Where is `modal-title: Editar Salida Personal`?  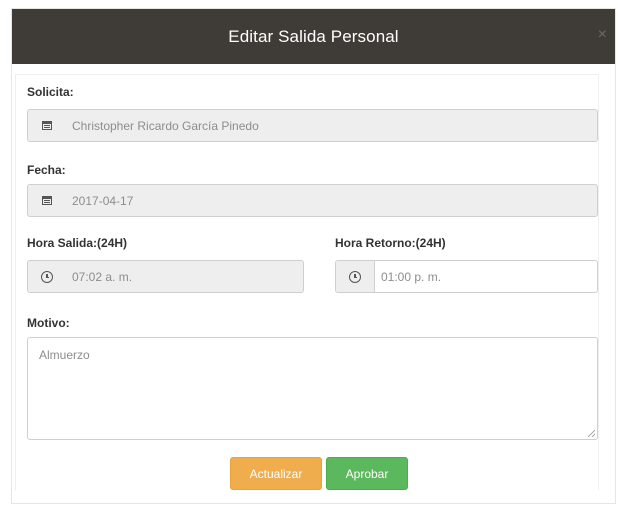 modal-title: Editar Salida Personal is located at coordinates (313, 36).